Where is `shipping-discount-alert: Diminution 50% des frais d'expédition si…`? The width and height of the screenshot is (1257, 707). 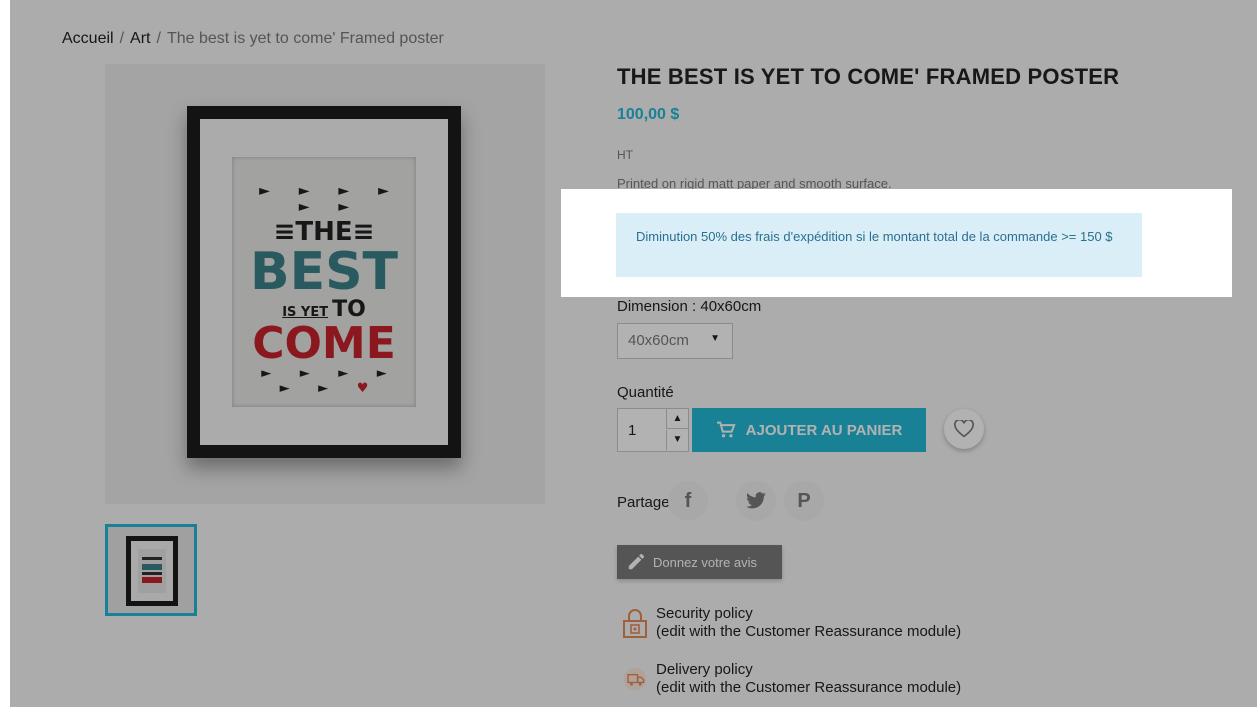
shipping-discount-alert: Diminution 50% des frais d'expédition si… is located at coordinates (879, 245).